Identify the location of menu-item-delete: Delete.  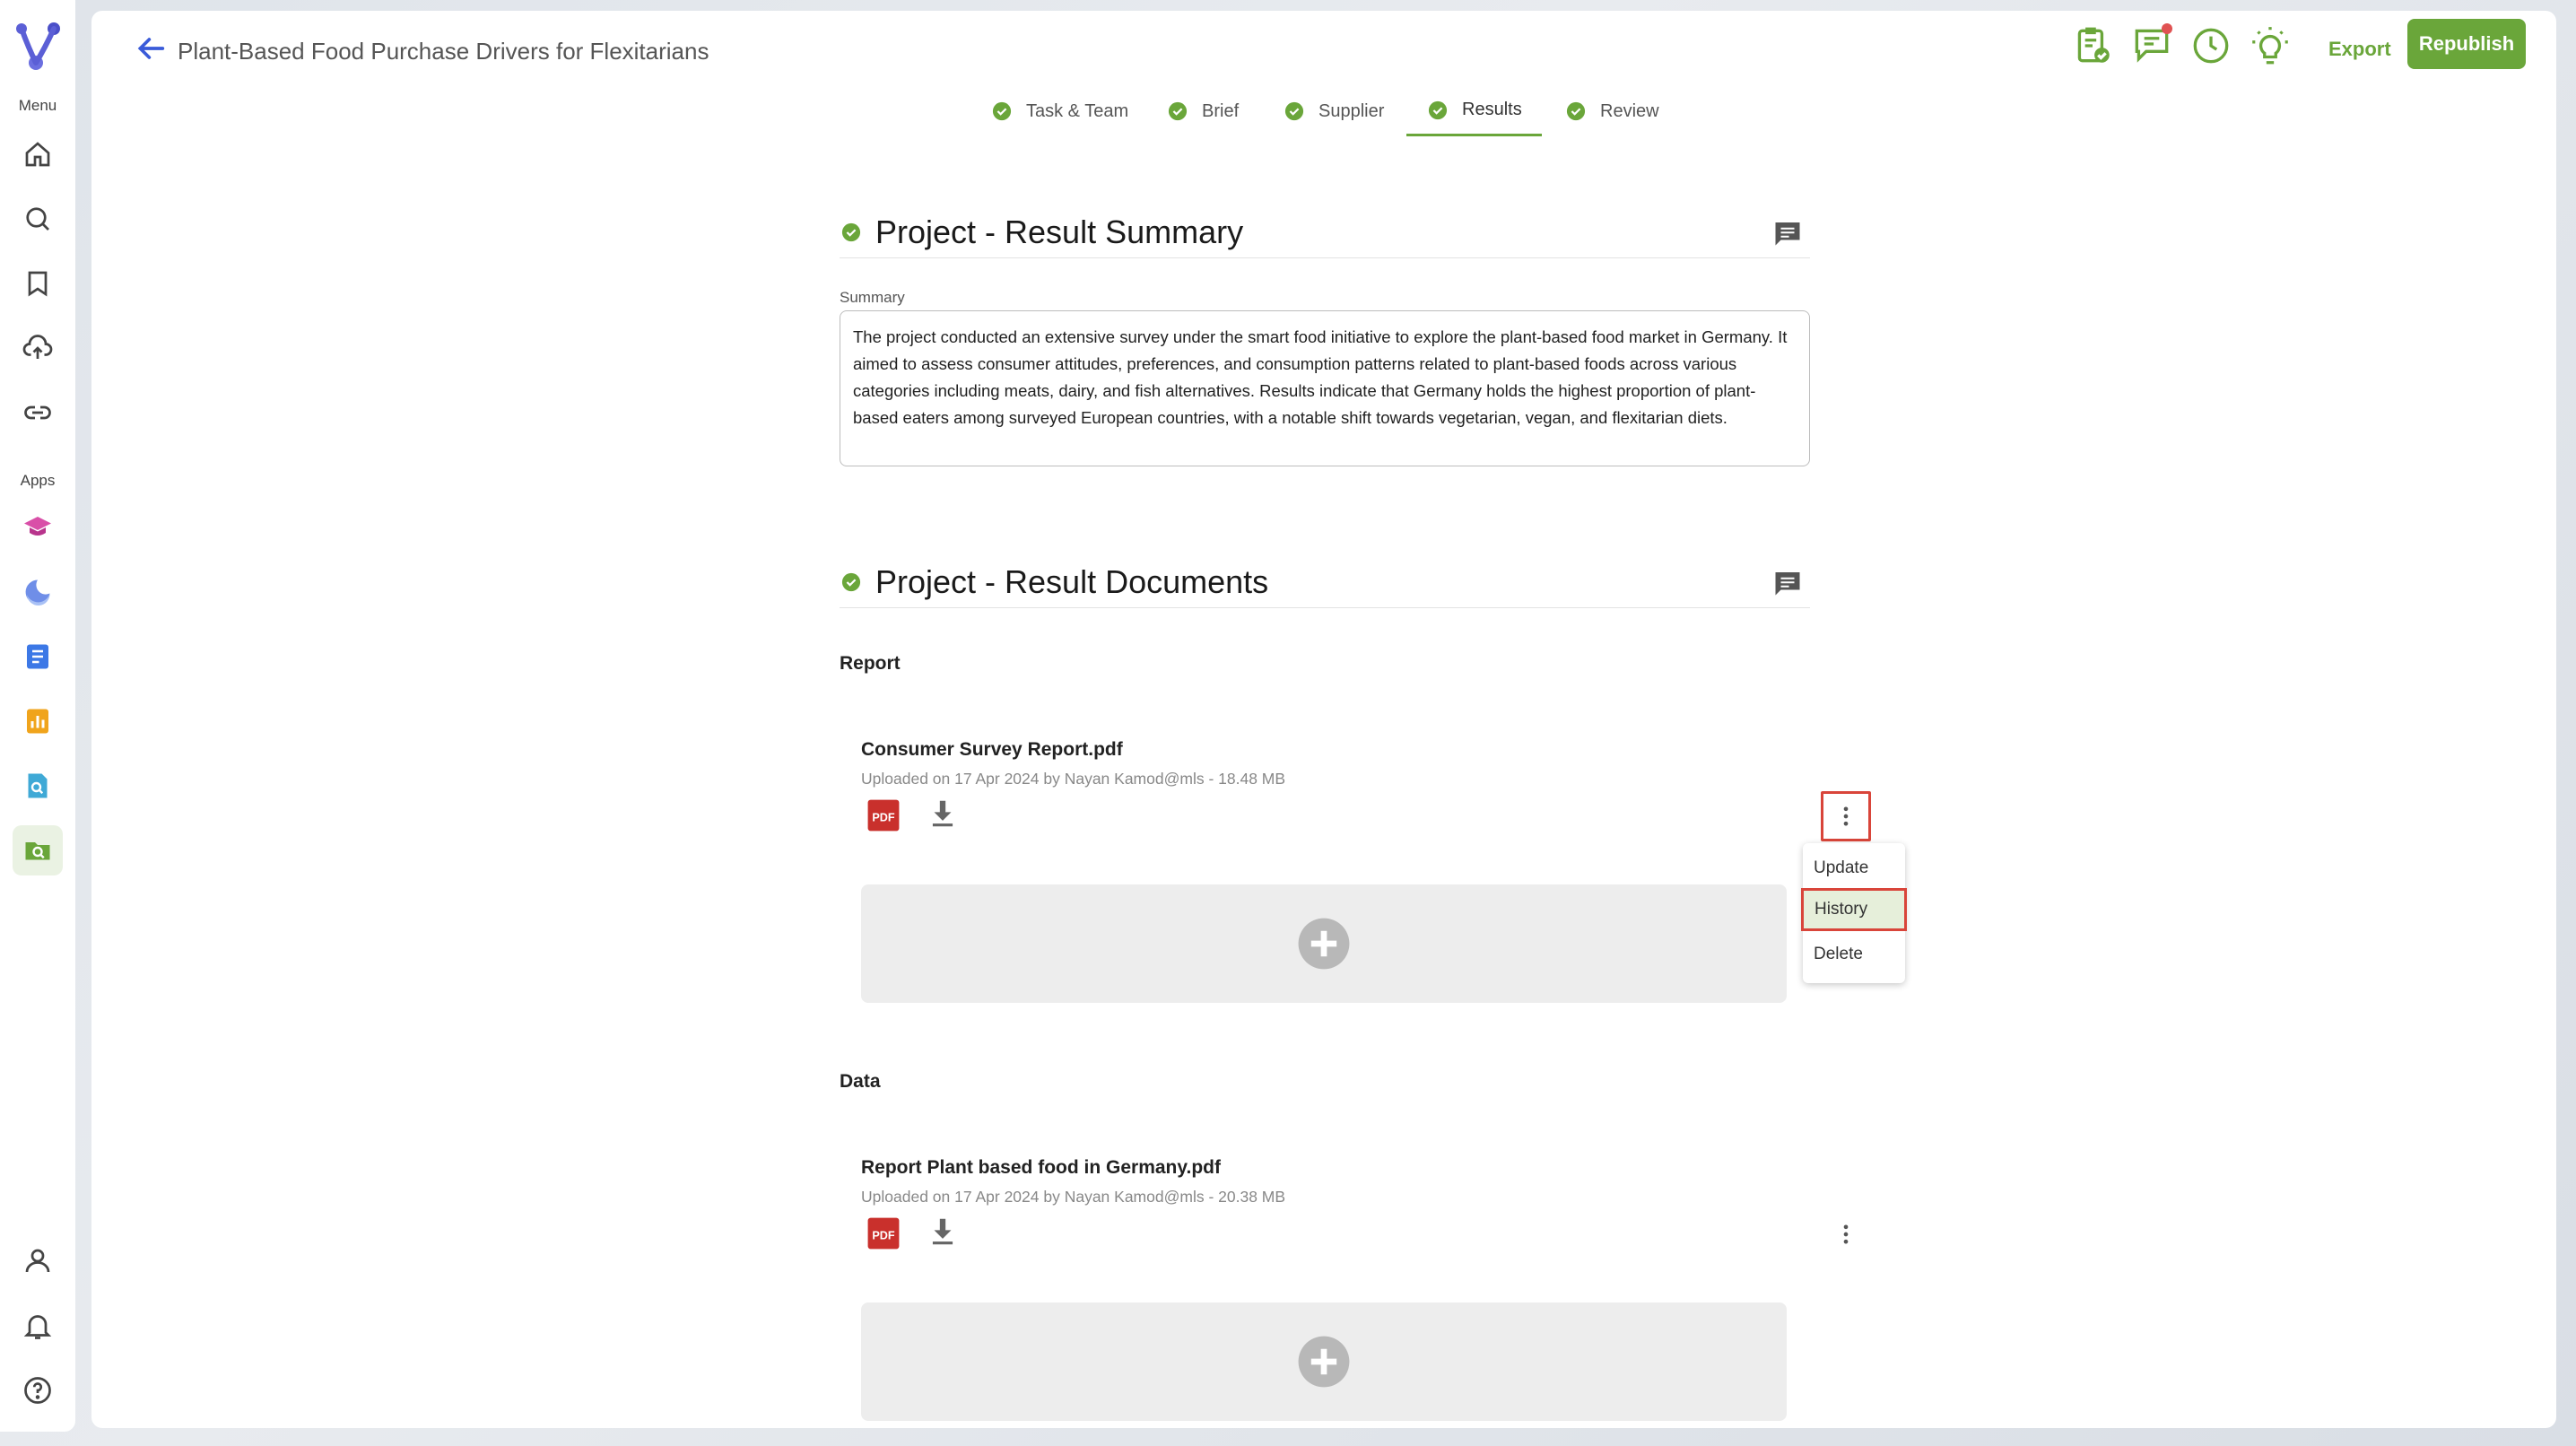
(1854, 954).